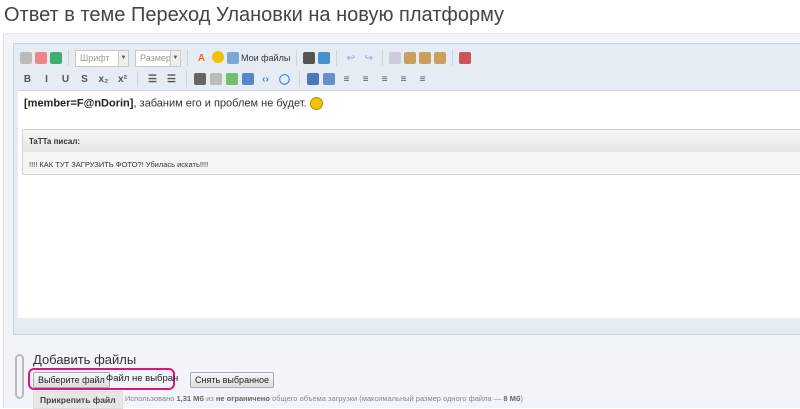 The width and height of the screenshot is (800, 409). What do you see at coordinates (350, 58) in the screenshot?
I see `undo-icon: ↩` at bounding box center [350, 58].